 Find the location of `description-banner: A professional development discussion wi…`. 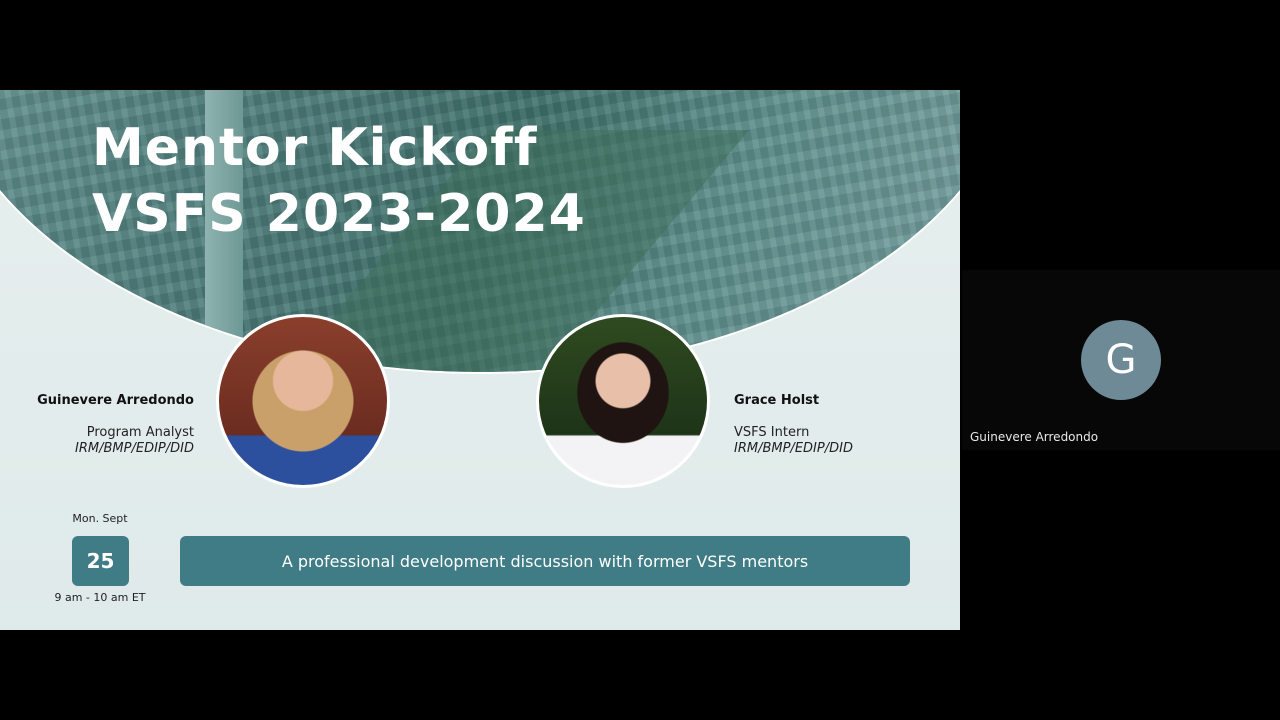

description-banner: A professional development discussion wi… is located at coordinates (545, 561).